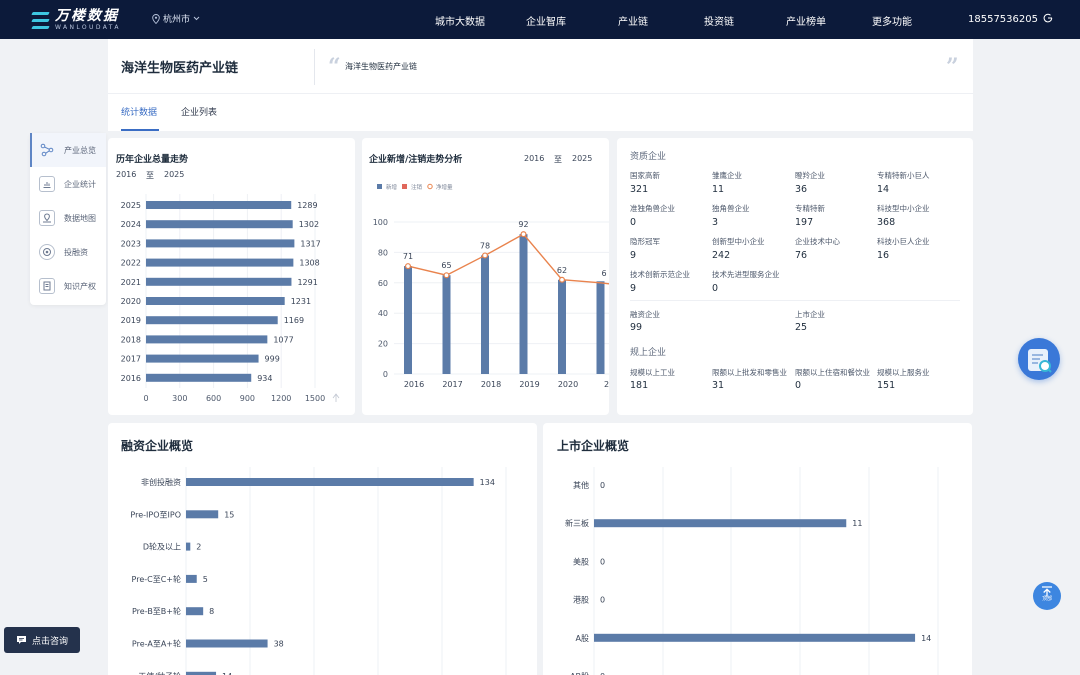  What do you see at coordinates (49, 641) in the screenshot?
I see `consult-label: 点击咨询` at bounding box center [49, 641].